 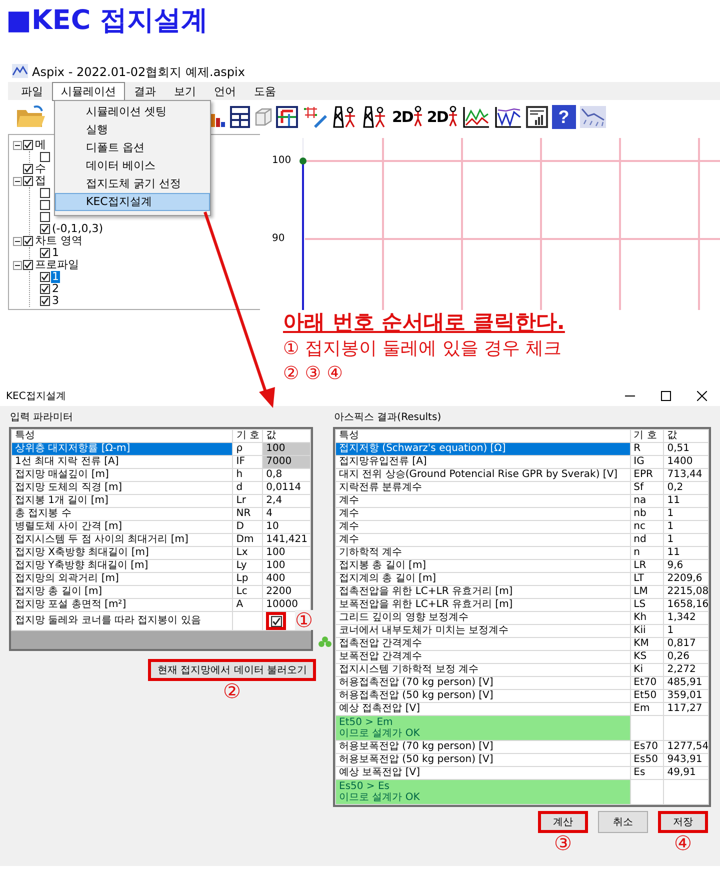 What do you see at coordinates (122, 488) in the screenshot?
I see `table-cell: 접지망 도체의 직경 [m]` at bounding box center [122, 488].